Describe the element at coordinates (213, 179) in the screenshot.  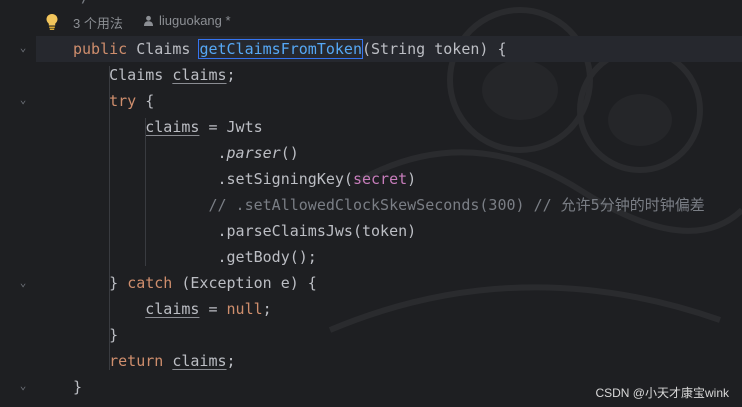
I see `code-token: .setSigningKey(` at that location.